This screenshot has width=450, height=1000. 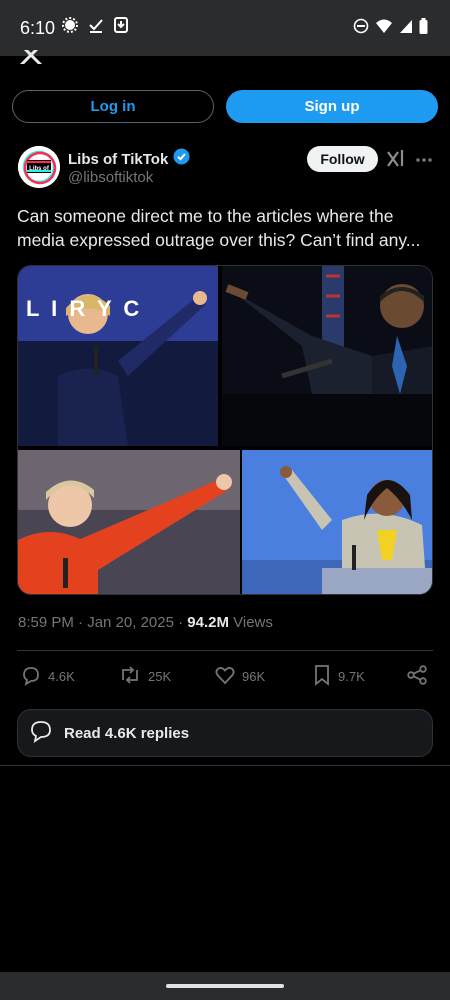 I want to click on share-button, so click(x=417, y=676).